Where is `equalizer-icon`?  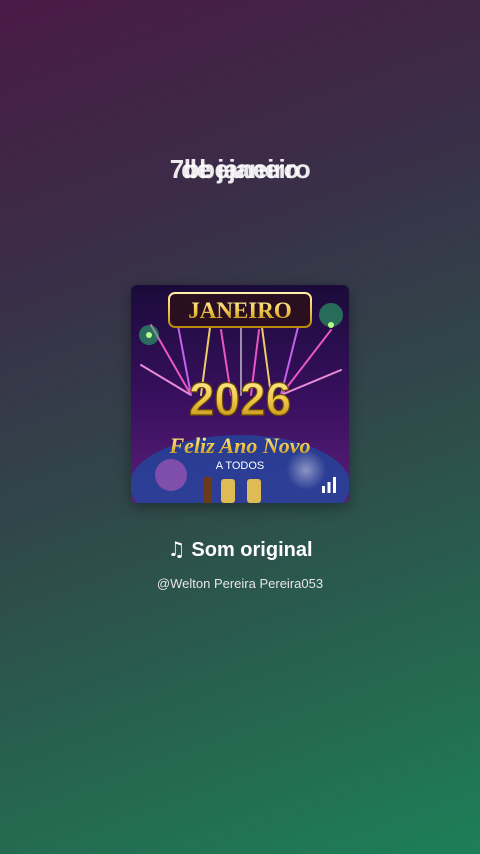 equalizer-icon is located at coordinates (329, 485).